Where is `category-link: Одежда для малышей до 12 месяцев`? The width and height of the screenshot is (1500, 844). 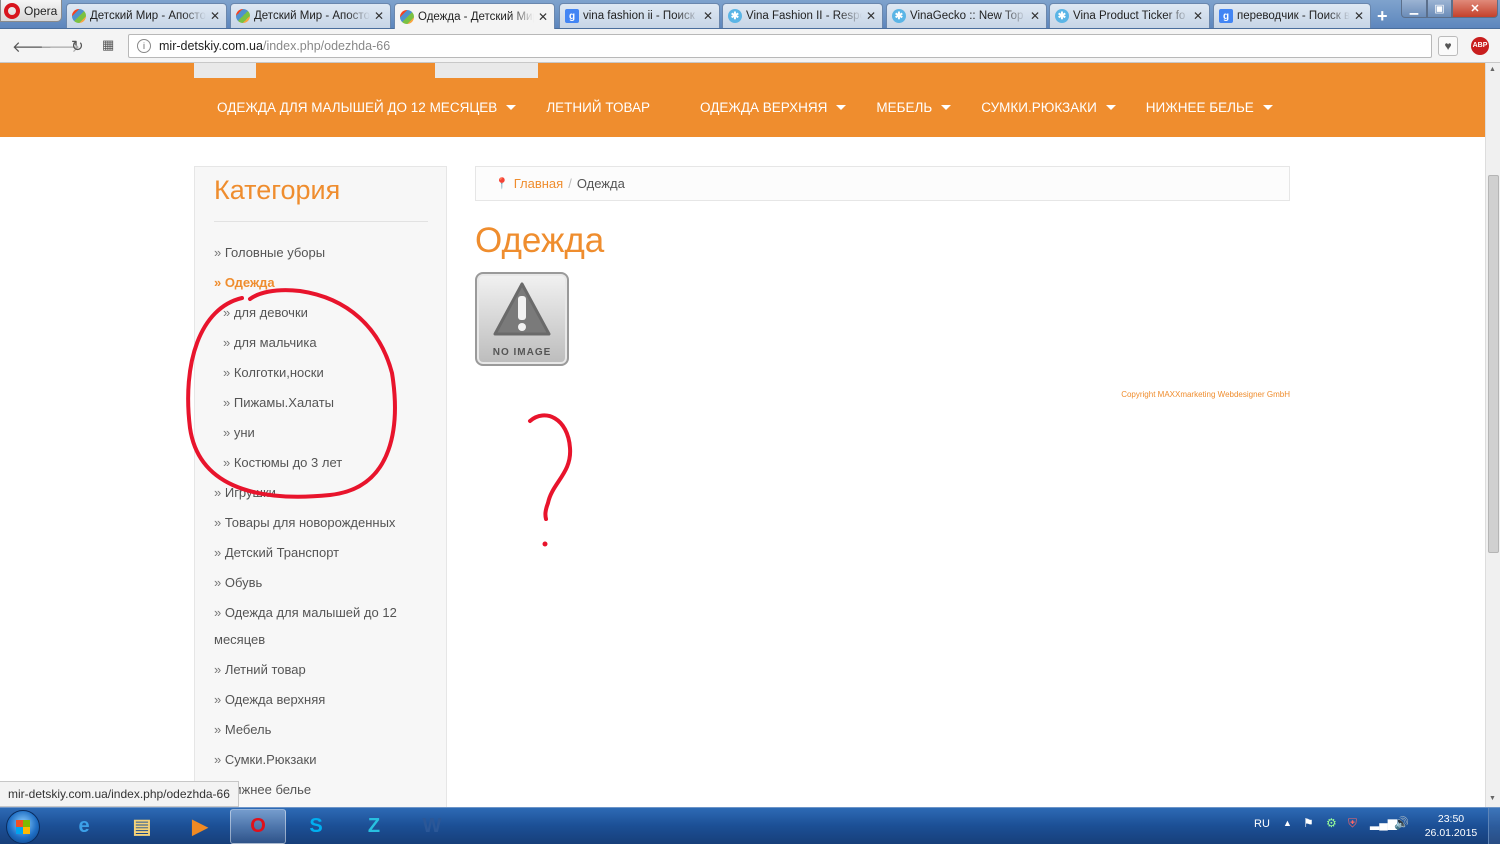
category-link: Одежда для малышей до 12 месяцев is located at coordinates (326, 626).